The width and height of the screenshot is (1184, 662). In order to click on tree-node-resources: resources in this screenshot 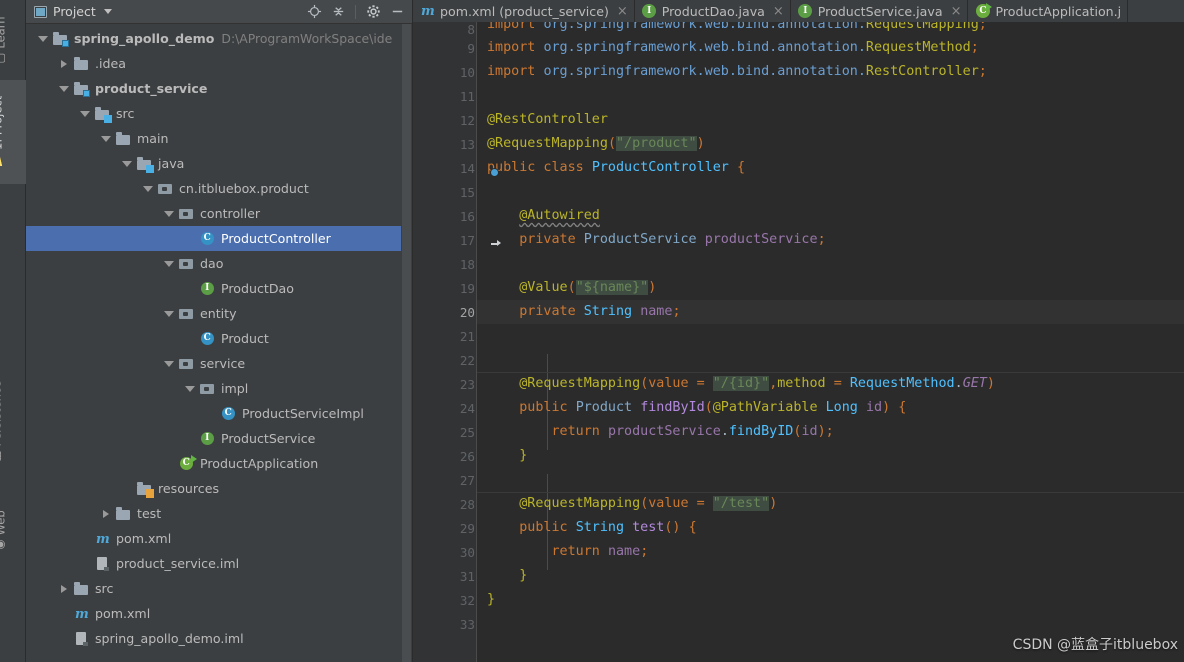, I will do `click(219, 488)`.